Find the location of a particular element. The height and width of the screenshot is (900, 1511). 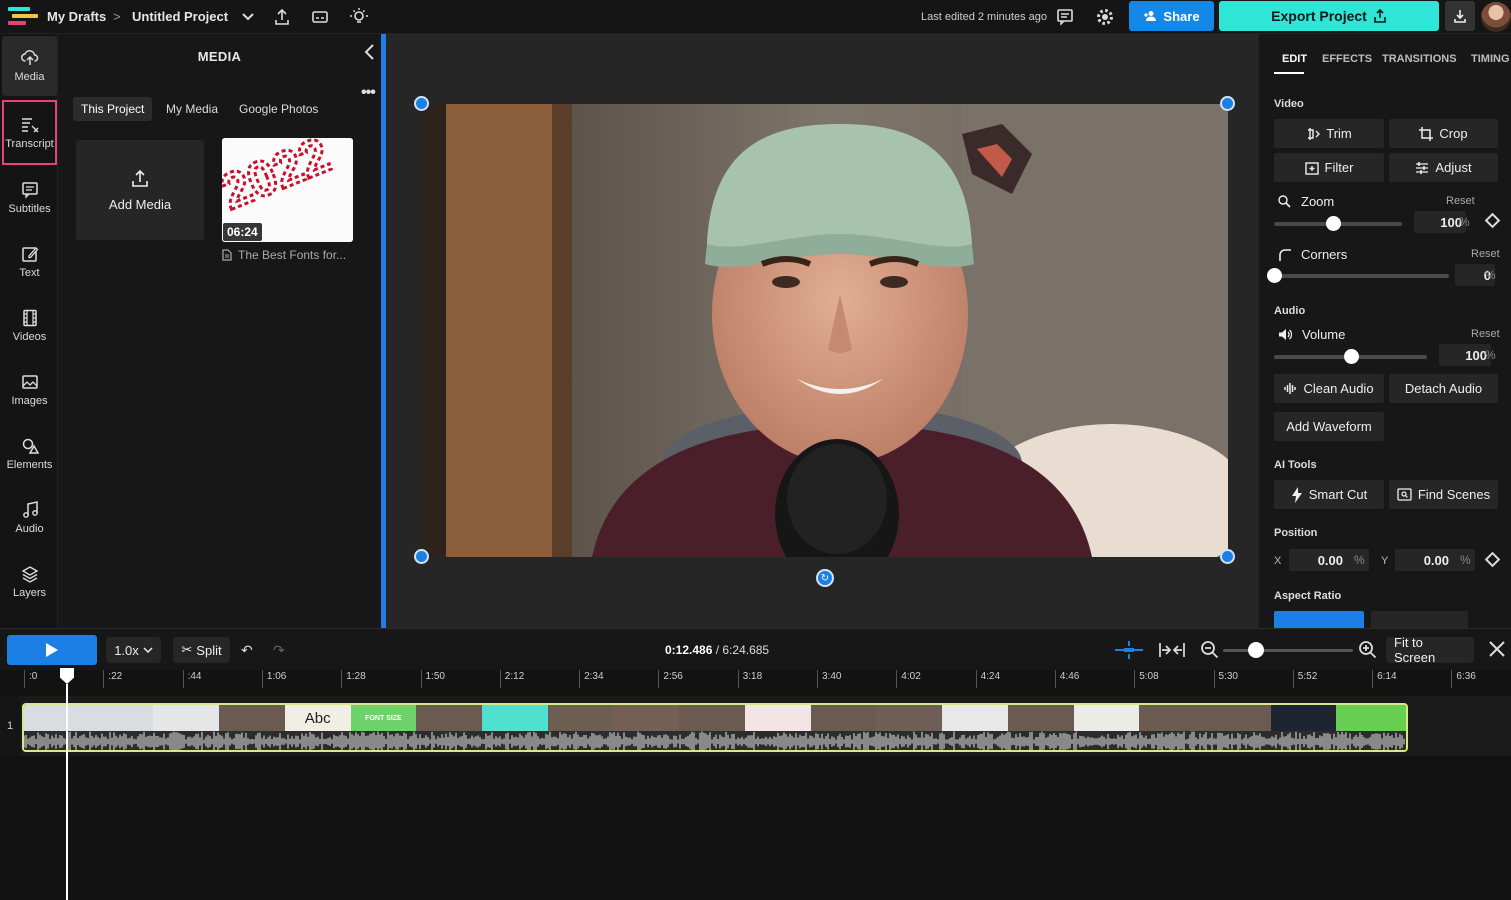

timeline-zoom-track is located at coordinates (1288, 650).